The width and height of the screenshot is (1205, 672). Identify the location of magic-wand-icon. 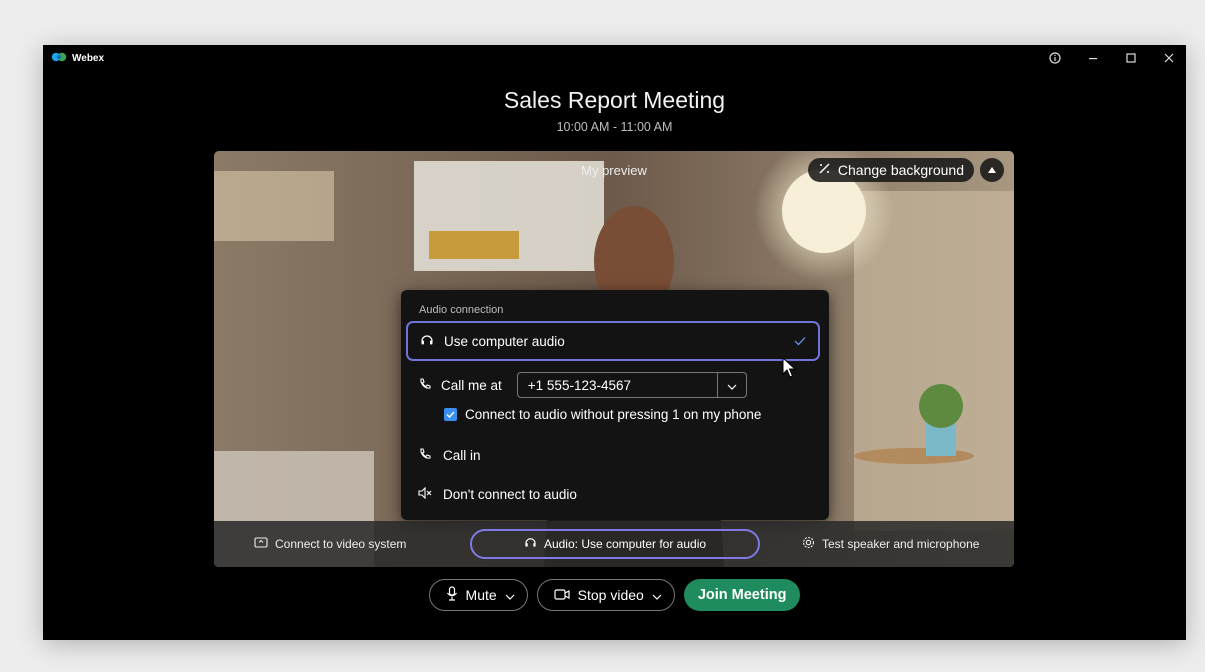
(824, 170).